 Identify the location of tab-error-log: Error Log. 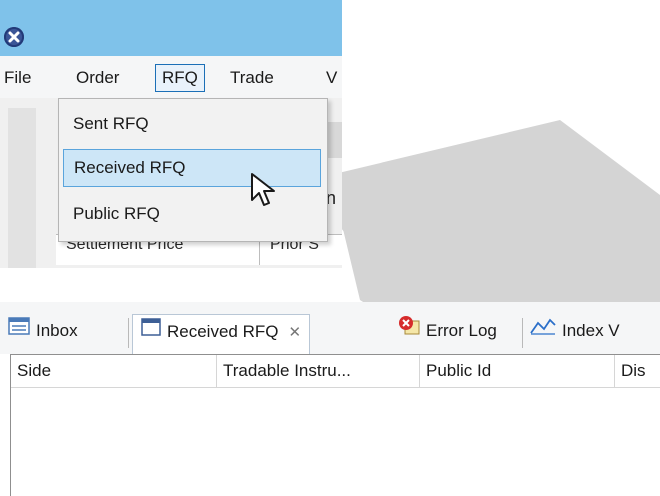
(447, 332).